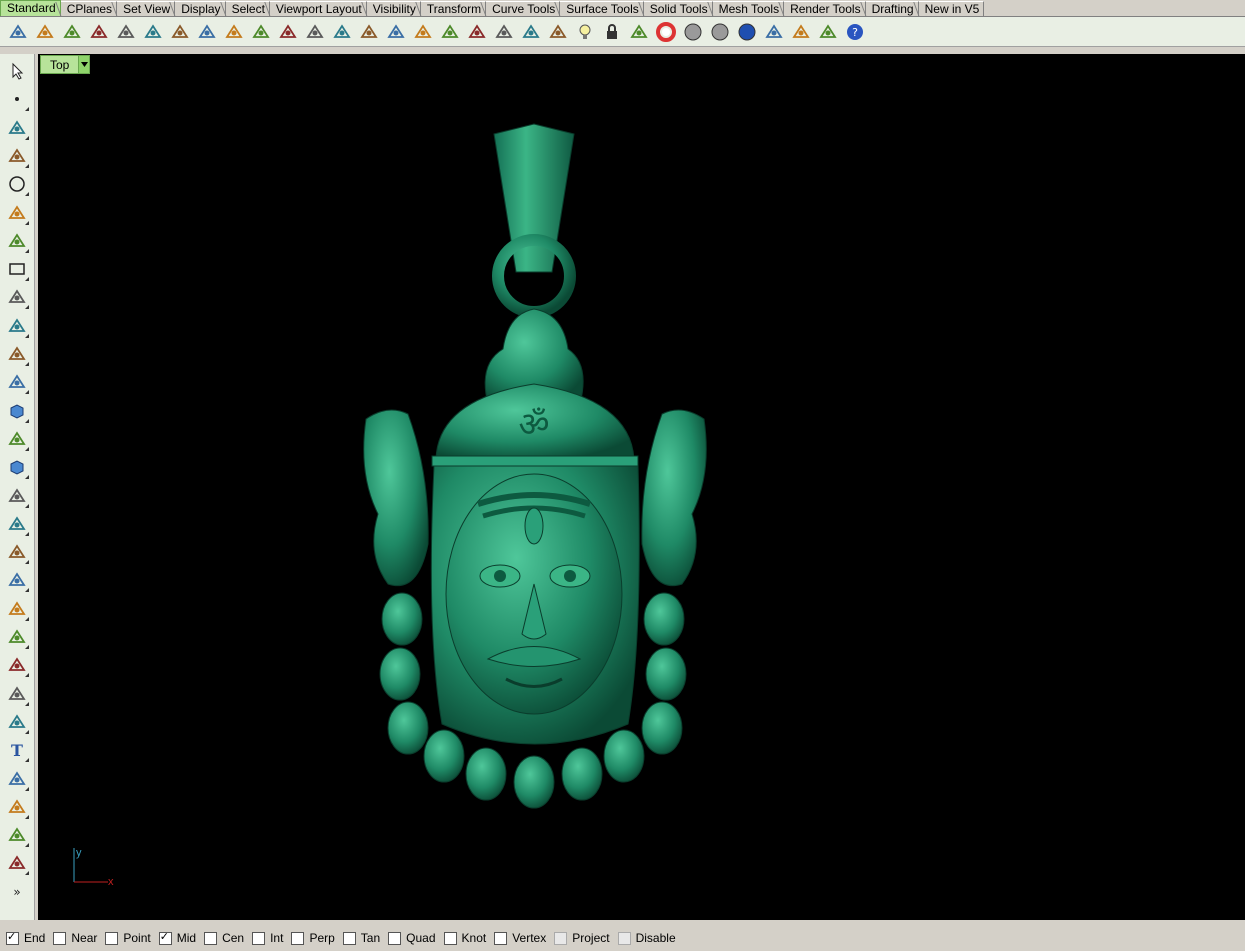 The image size is (1245, 951). What do you see at coordinates (298, 938) in the screenshot?
I see `osnap-perp-checkbox` at bounding box center [298, 938].